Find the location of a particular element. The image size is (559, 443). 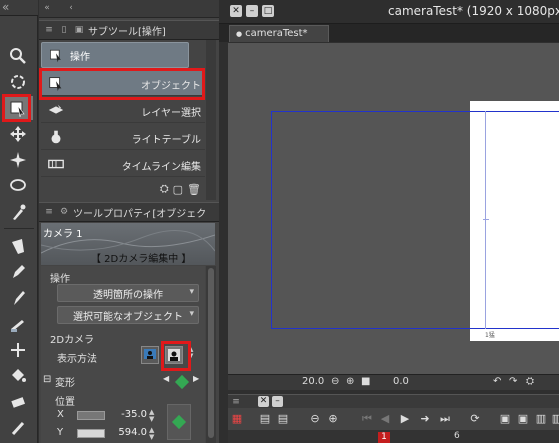

subtool-scrollbar is located at coordinates (211, 120).